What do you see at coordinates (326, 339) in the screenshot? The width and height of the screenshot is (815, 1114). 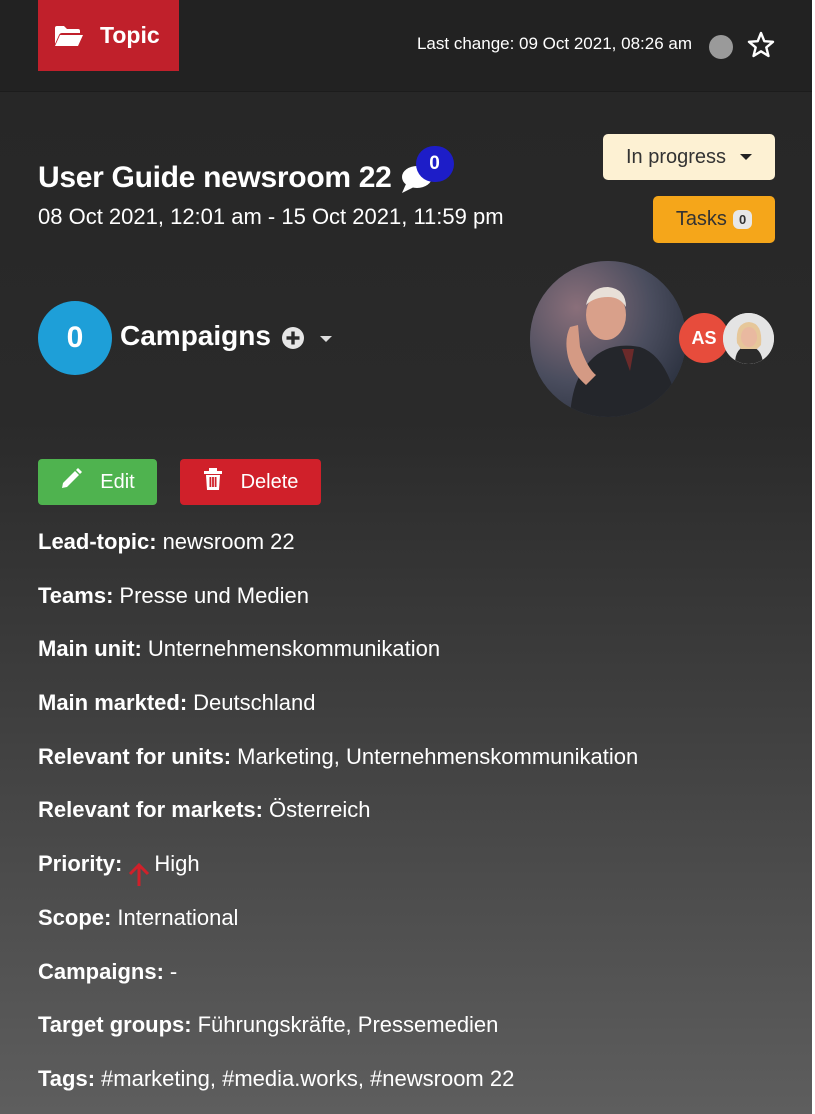 I see `campaigns-chevron-down-icon` at bounding box center [326, 339].